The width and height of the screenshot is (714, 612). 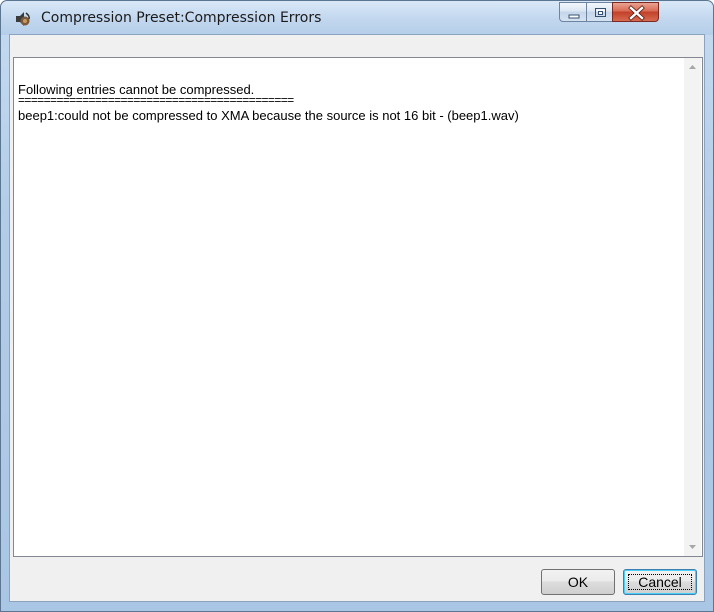 I want to click on minimize-icon, so click(x=574, y=16).